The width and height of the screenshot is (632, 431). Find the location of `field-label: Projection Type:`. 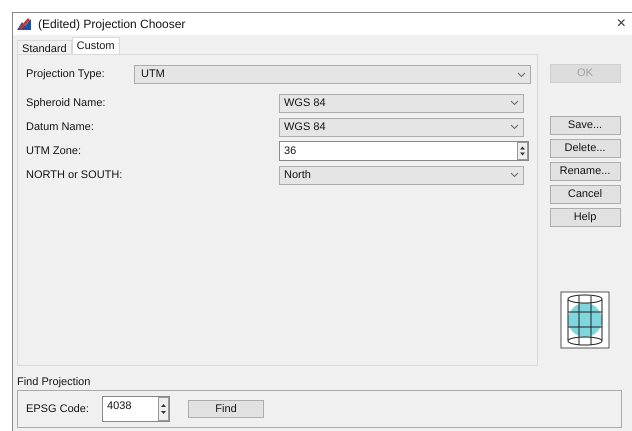

field-label: Projection Type: is located at coordinates (66, 74).